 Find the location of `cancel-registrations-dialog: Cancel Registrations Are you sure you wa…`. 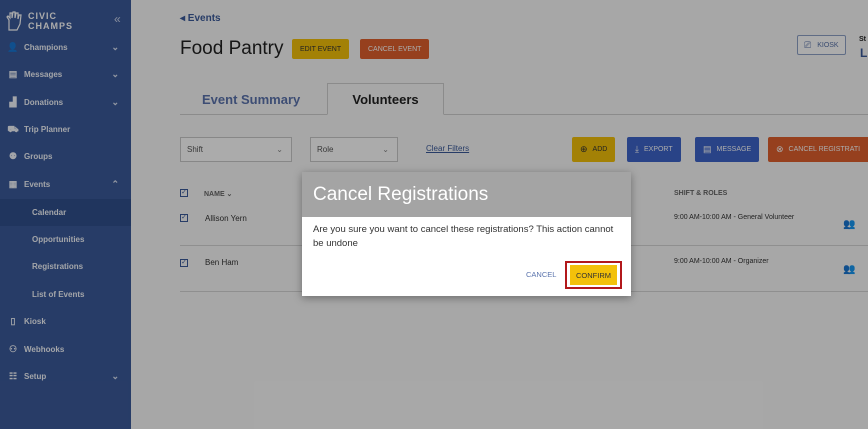

cancel-registrations-dialog: Cancel Registrations Are you sure you wa… is located at coordinates (466, 234).